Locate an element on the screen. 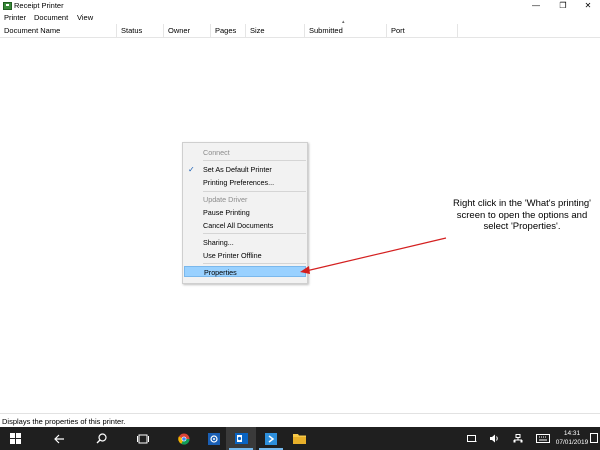 The width and height of the screenshot is (600, 450). menu-pause-printing: Pause Printing is located at coordinates (245, 212).